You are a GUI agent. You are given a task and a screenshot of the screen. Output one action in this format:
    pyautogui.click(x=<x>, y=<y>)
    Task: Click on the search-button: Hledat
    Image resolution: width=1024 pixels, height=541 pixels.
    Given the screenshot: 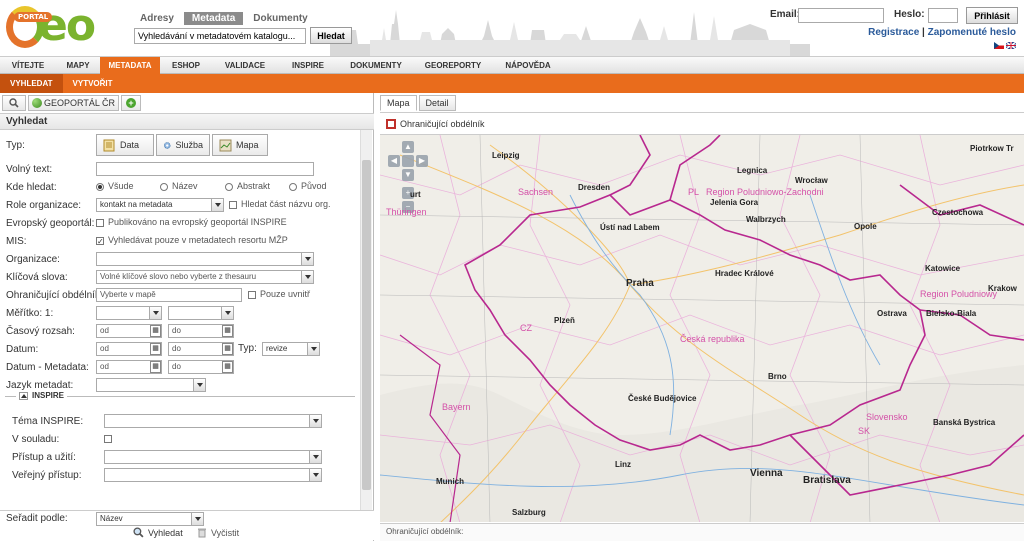 What is the action you would take?
    pyautogui.click(x=331, y=35)
    